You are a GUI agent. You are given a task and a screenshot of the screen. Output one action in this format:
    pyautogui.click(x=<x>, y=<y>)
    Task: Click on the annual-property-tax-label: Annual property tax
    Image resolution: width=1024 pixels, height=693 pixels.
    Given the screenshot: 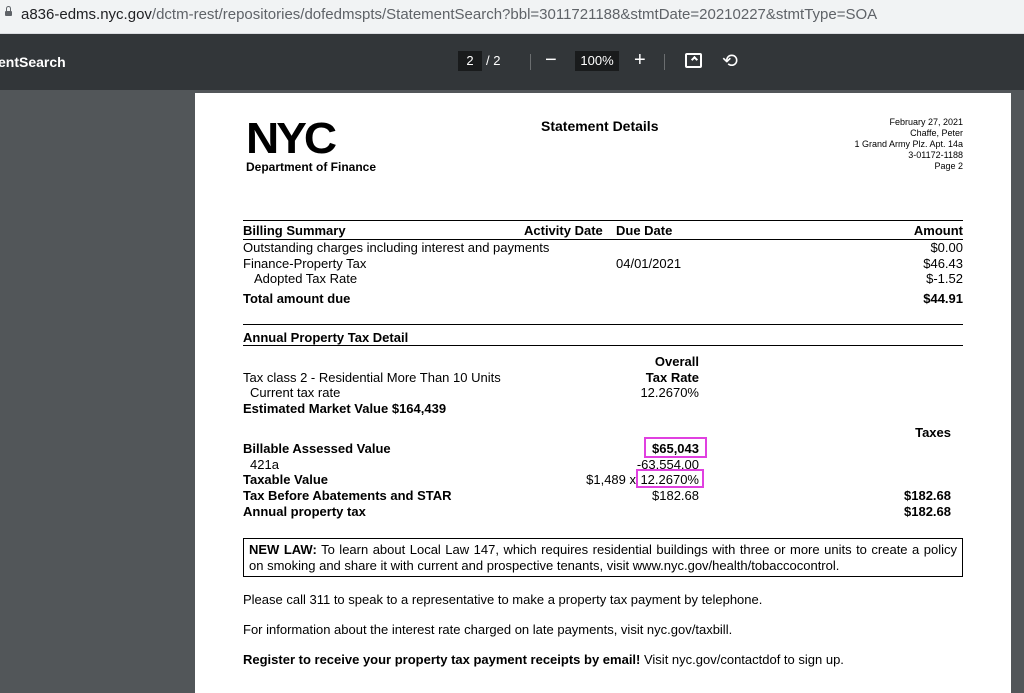 What is the action you would take?
    pyautogui.click(x=304, y=511)
    